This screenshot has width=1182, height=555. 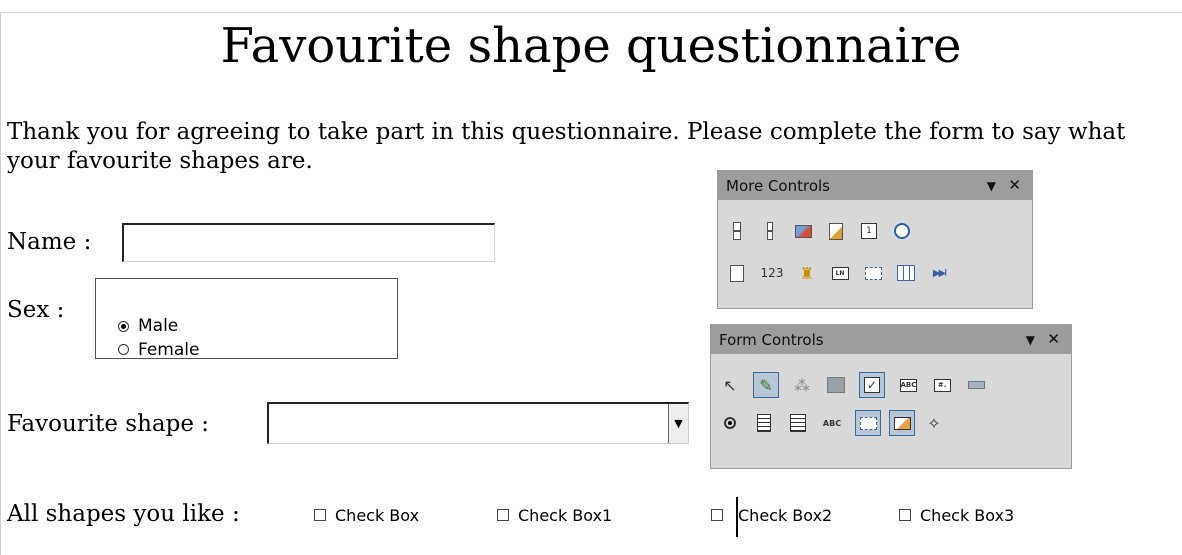 What do you see at coordinates (123, 326) in the screenshot?
I see `radio-male-indicator` at bounding box center [123, 326].